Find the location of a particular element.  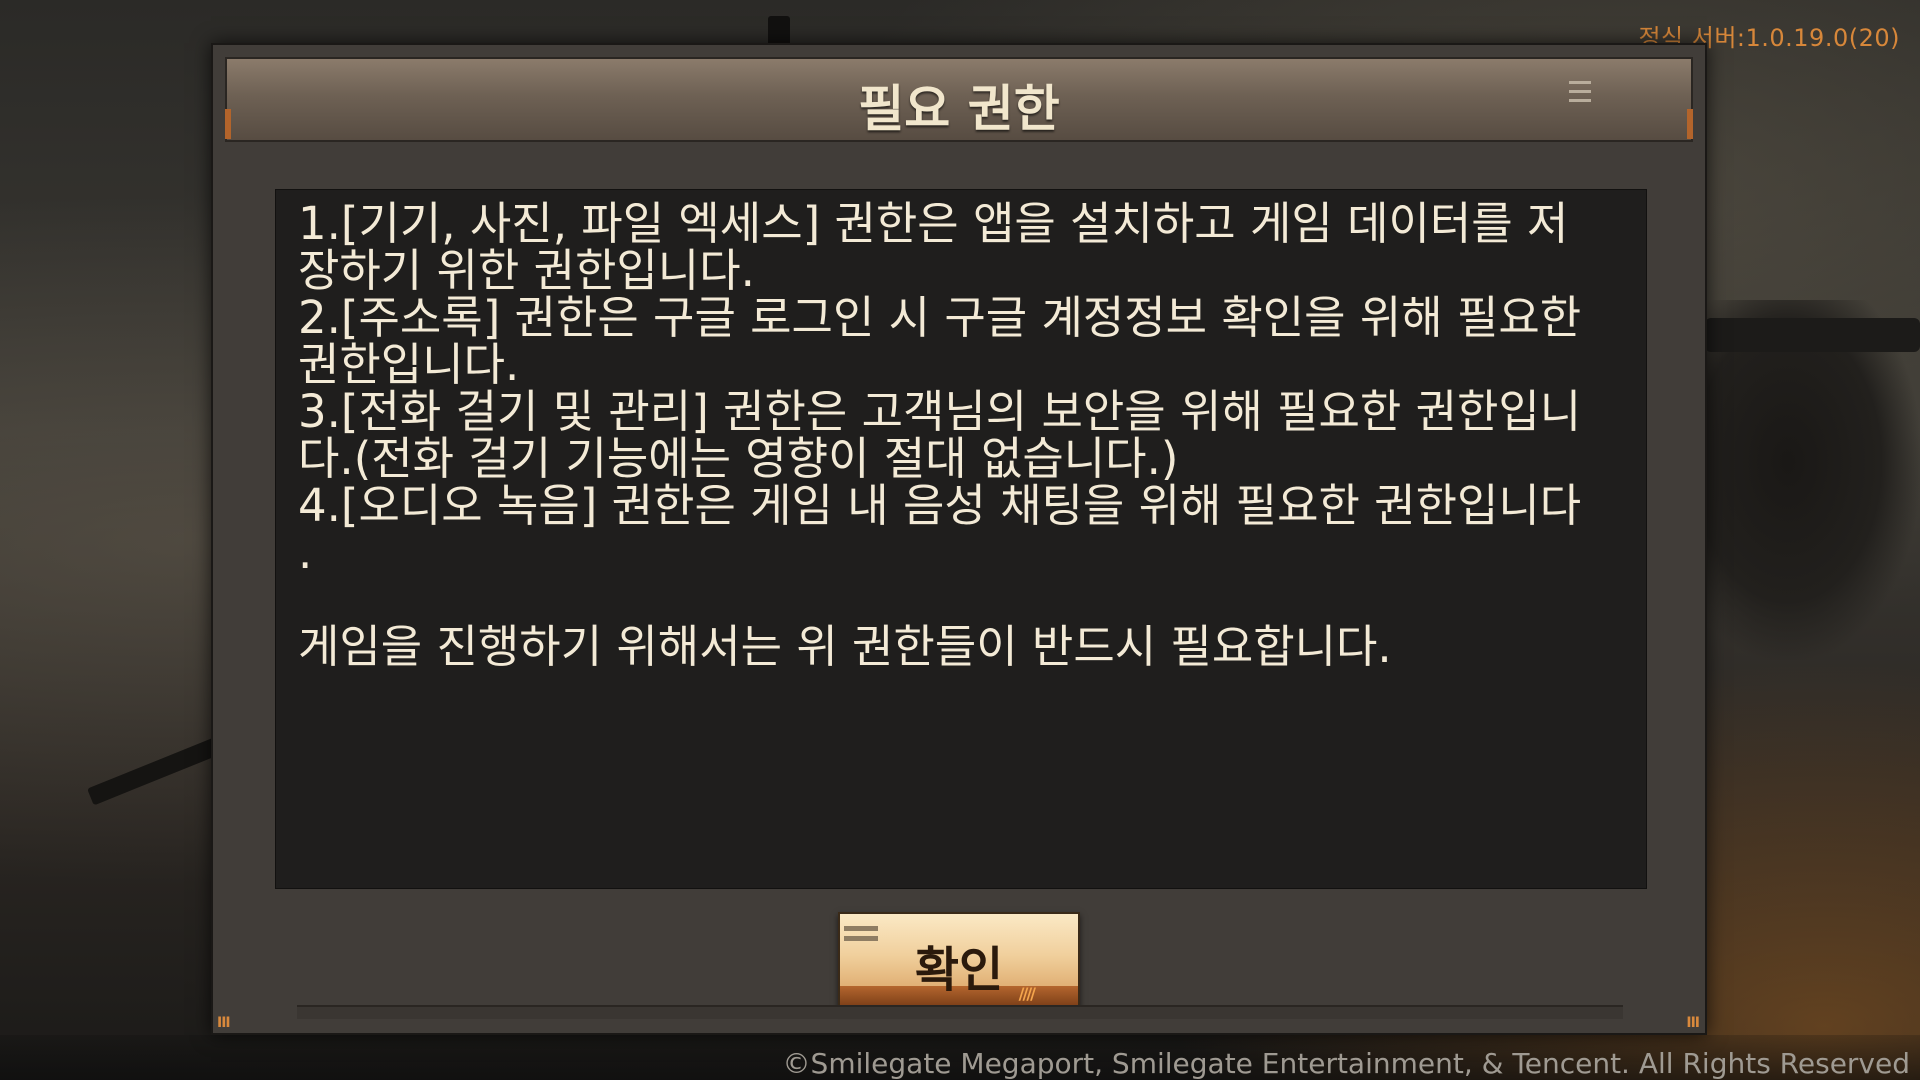

dialog-footer: III III is located at coordinates (959, 1019).